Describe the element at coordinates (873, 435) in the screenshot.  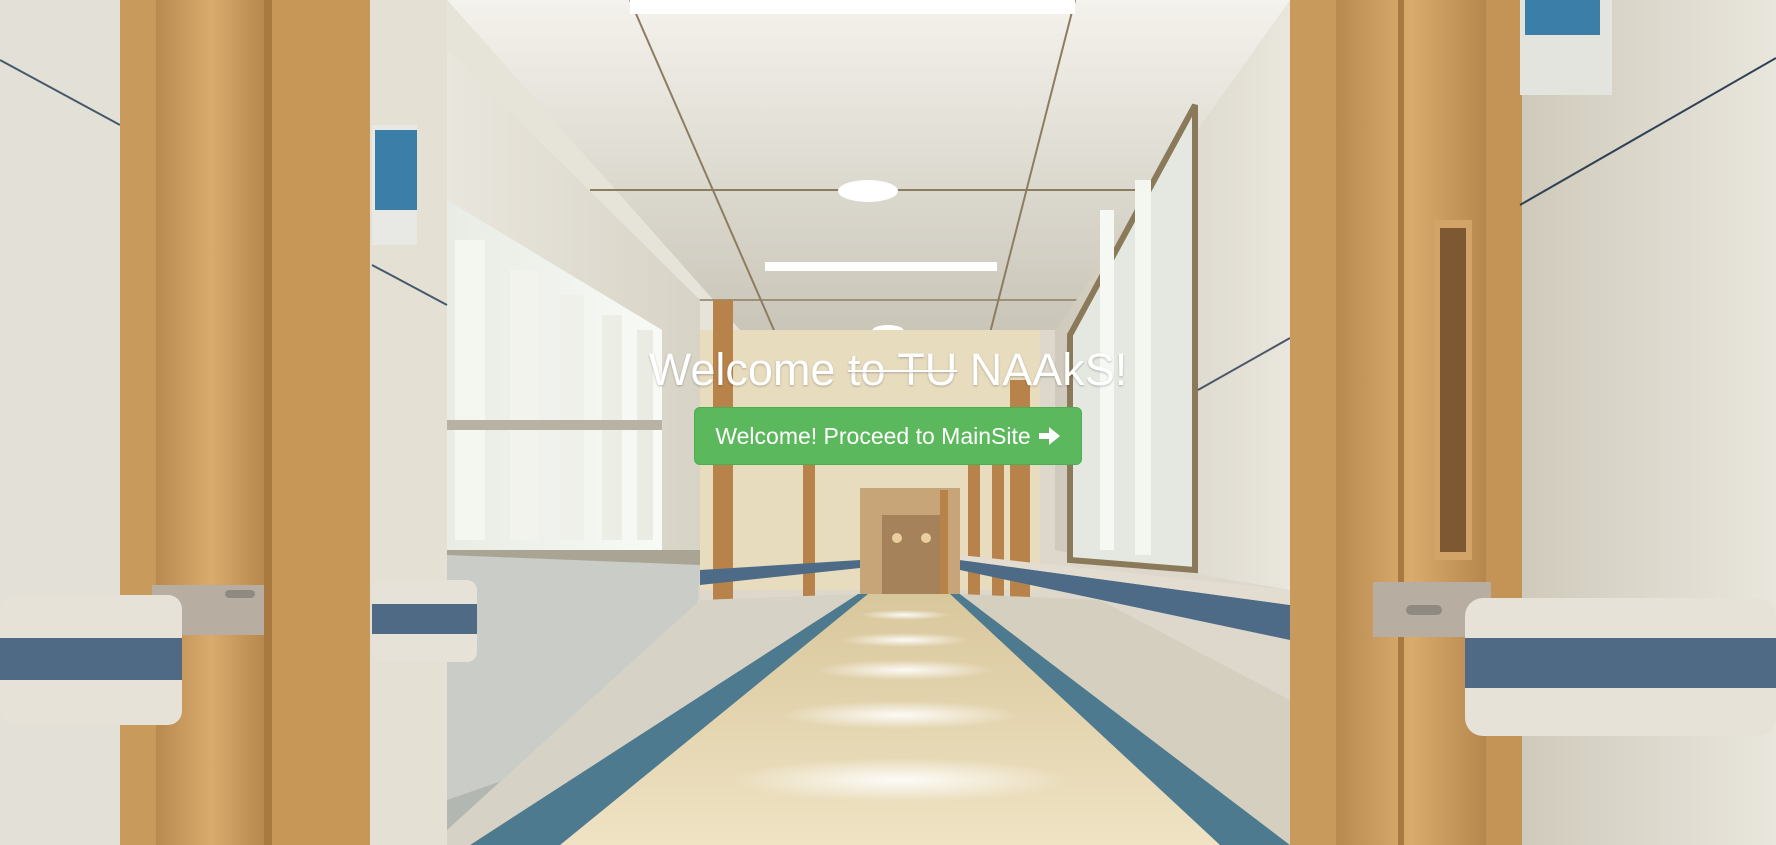
I see `proceed-button-label: Welcome! Proceed to MainSite` at that location.